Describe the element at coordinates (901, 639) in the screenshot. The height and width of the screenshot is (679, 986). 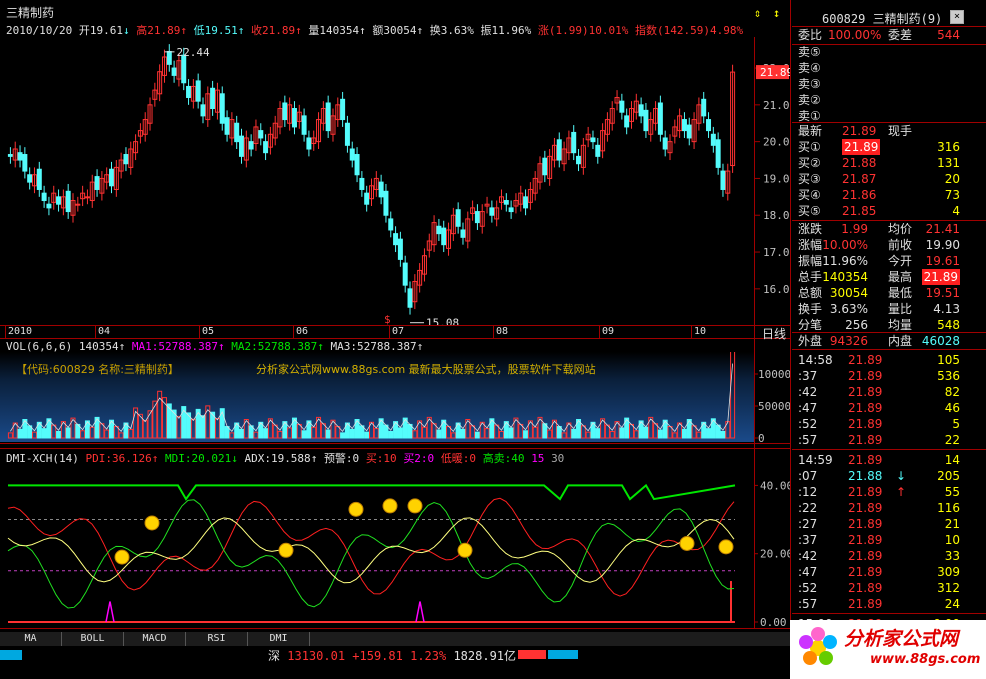
I see `logo-text: 分析家公式网` at that location.